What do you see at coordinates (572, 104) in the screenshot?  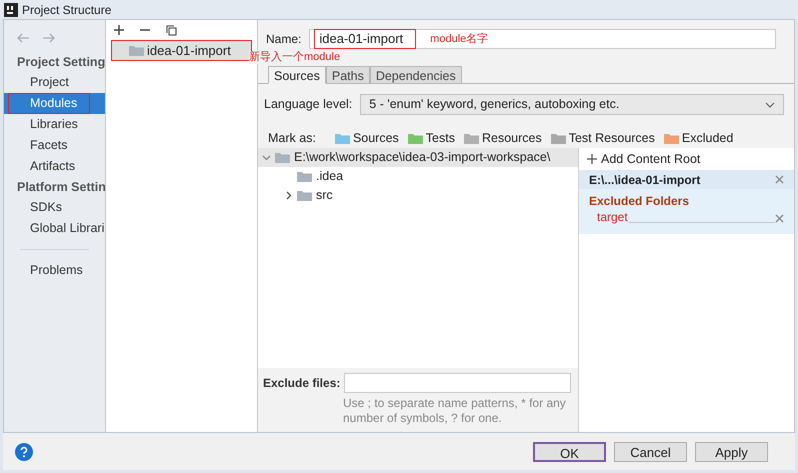 I see `language-level-dropdown: 5 - 'enum' keyword, generics, autoboxing etc.` at bounding box center [572, 104].